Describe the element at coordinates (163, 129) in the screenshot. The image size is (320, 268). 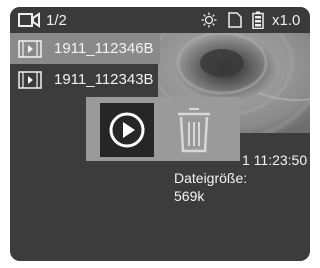
I see `action-popup` at that location.